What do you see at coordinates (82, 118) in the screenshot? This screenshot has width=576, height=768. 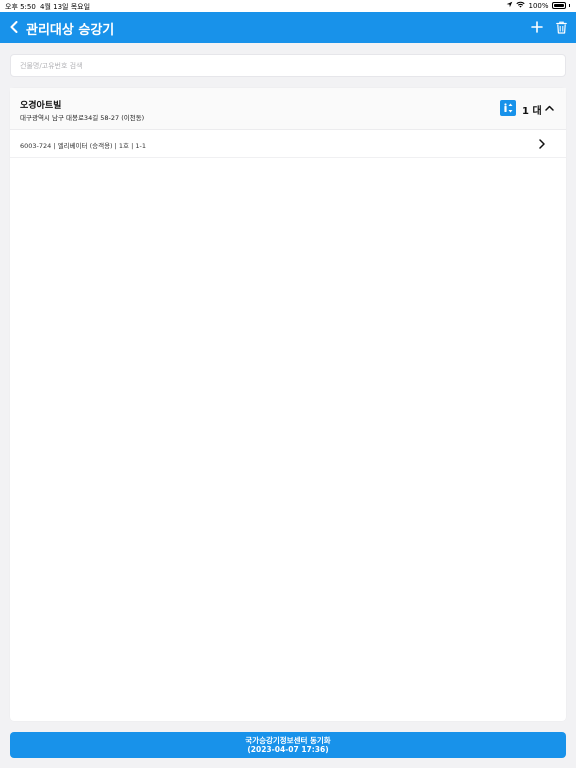 I see `building-address: 대구광역시 남구 대봉로34길 58-27 (이천동)` at bounding box center [82, 118].